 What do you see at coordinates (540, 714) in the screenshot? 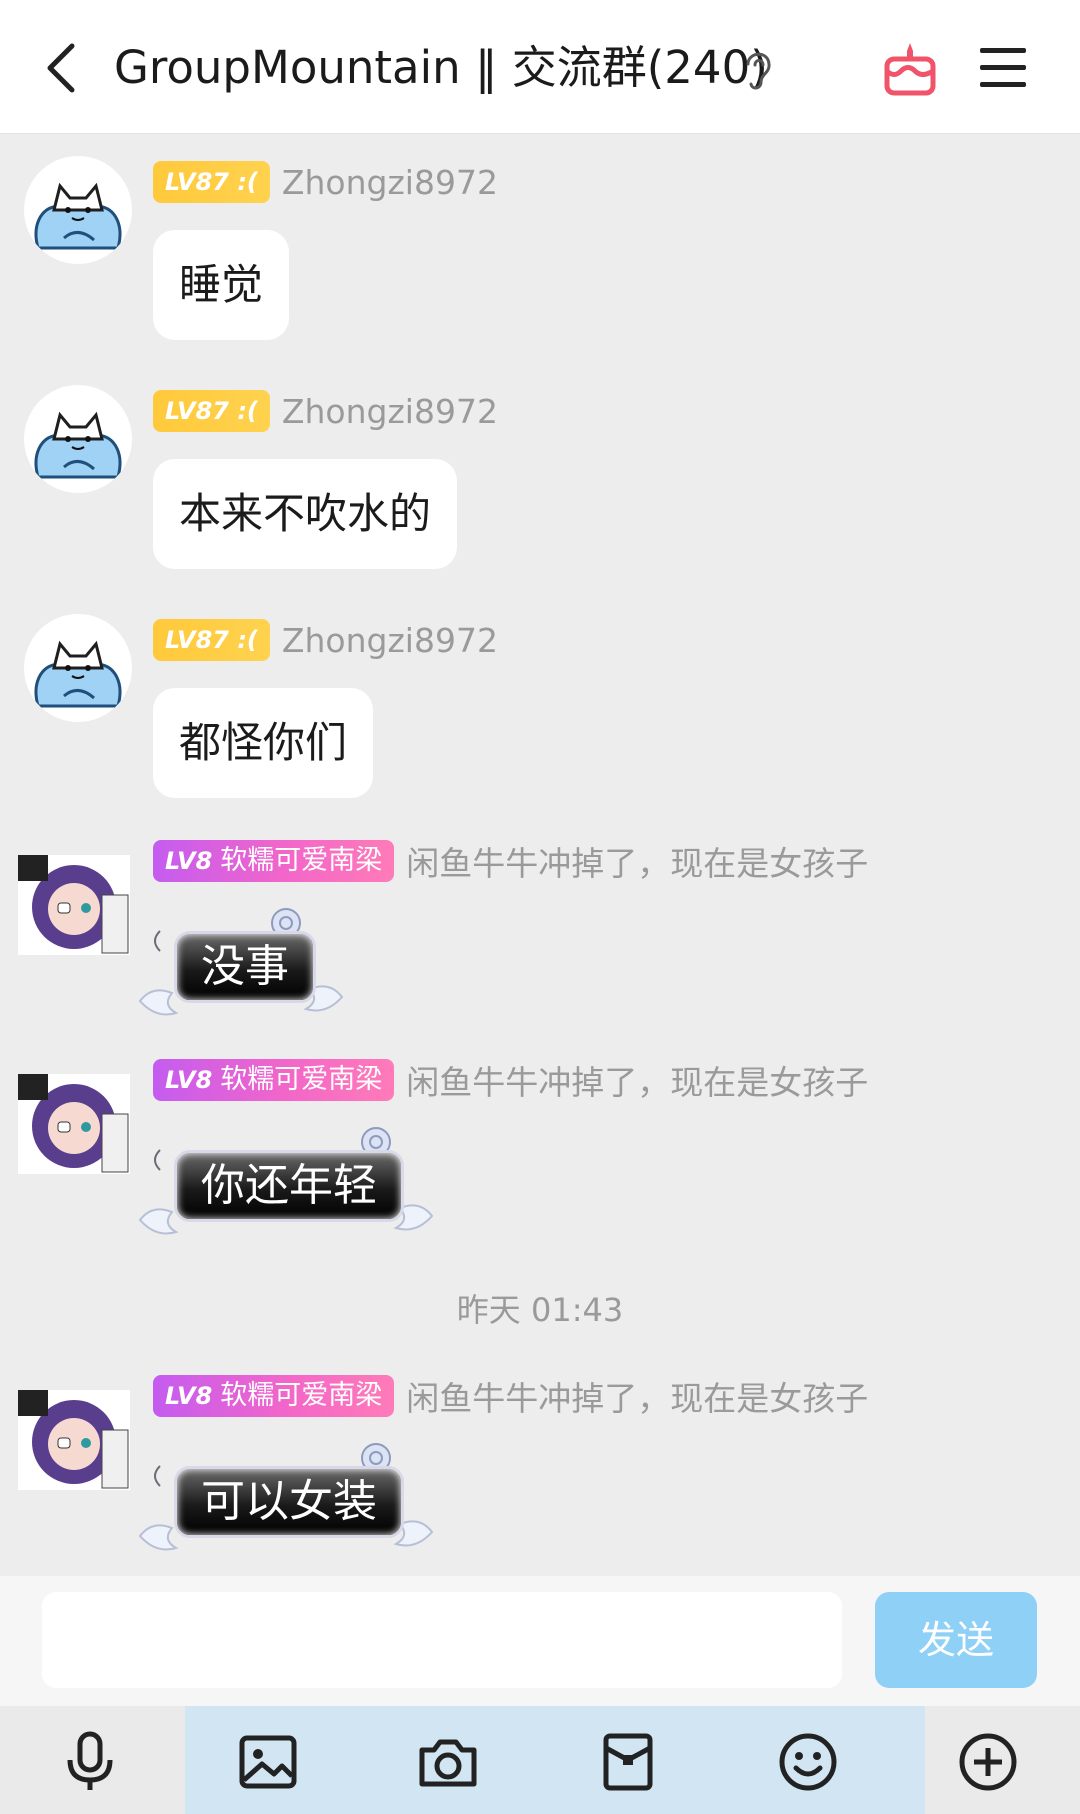
I see `message-row: LV87 :( Zhongzi8972 都怪你们` at bounding box center [540, 714].